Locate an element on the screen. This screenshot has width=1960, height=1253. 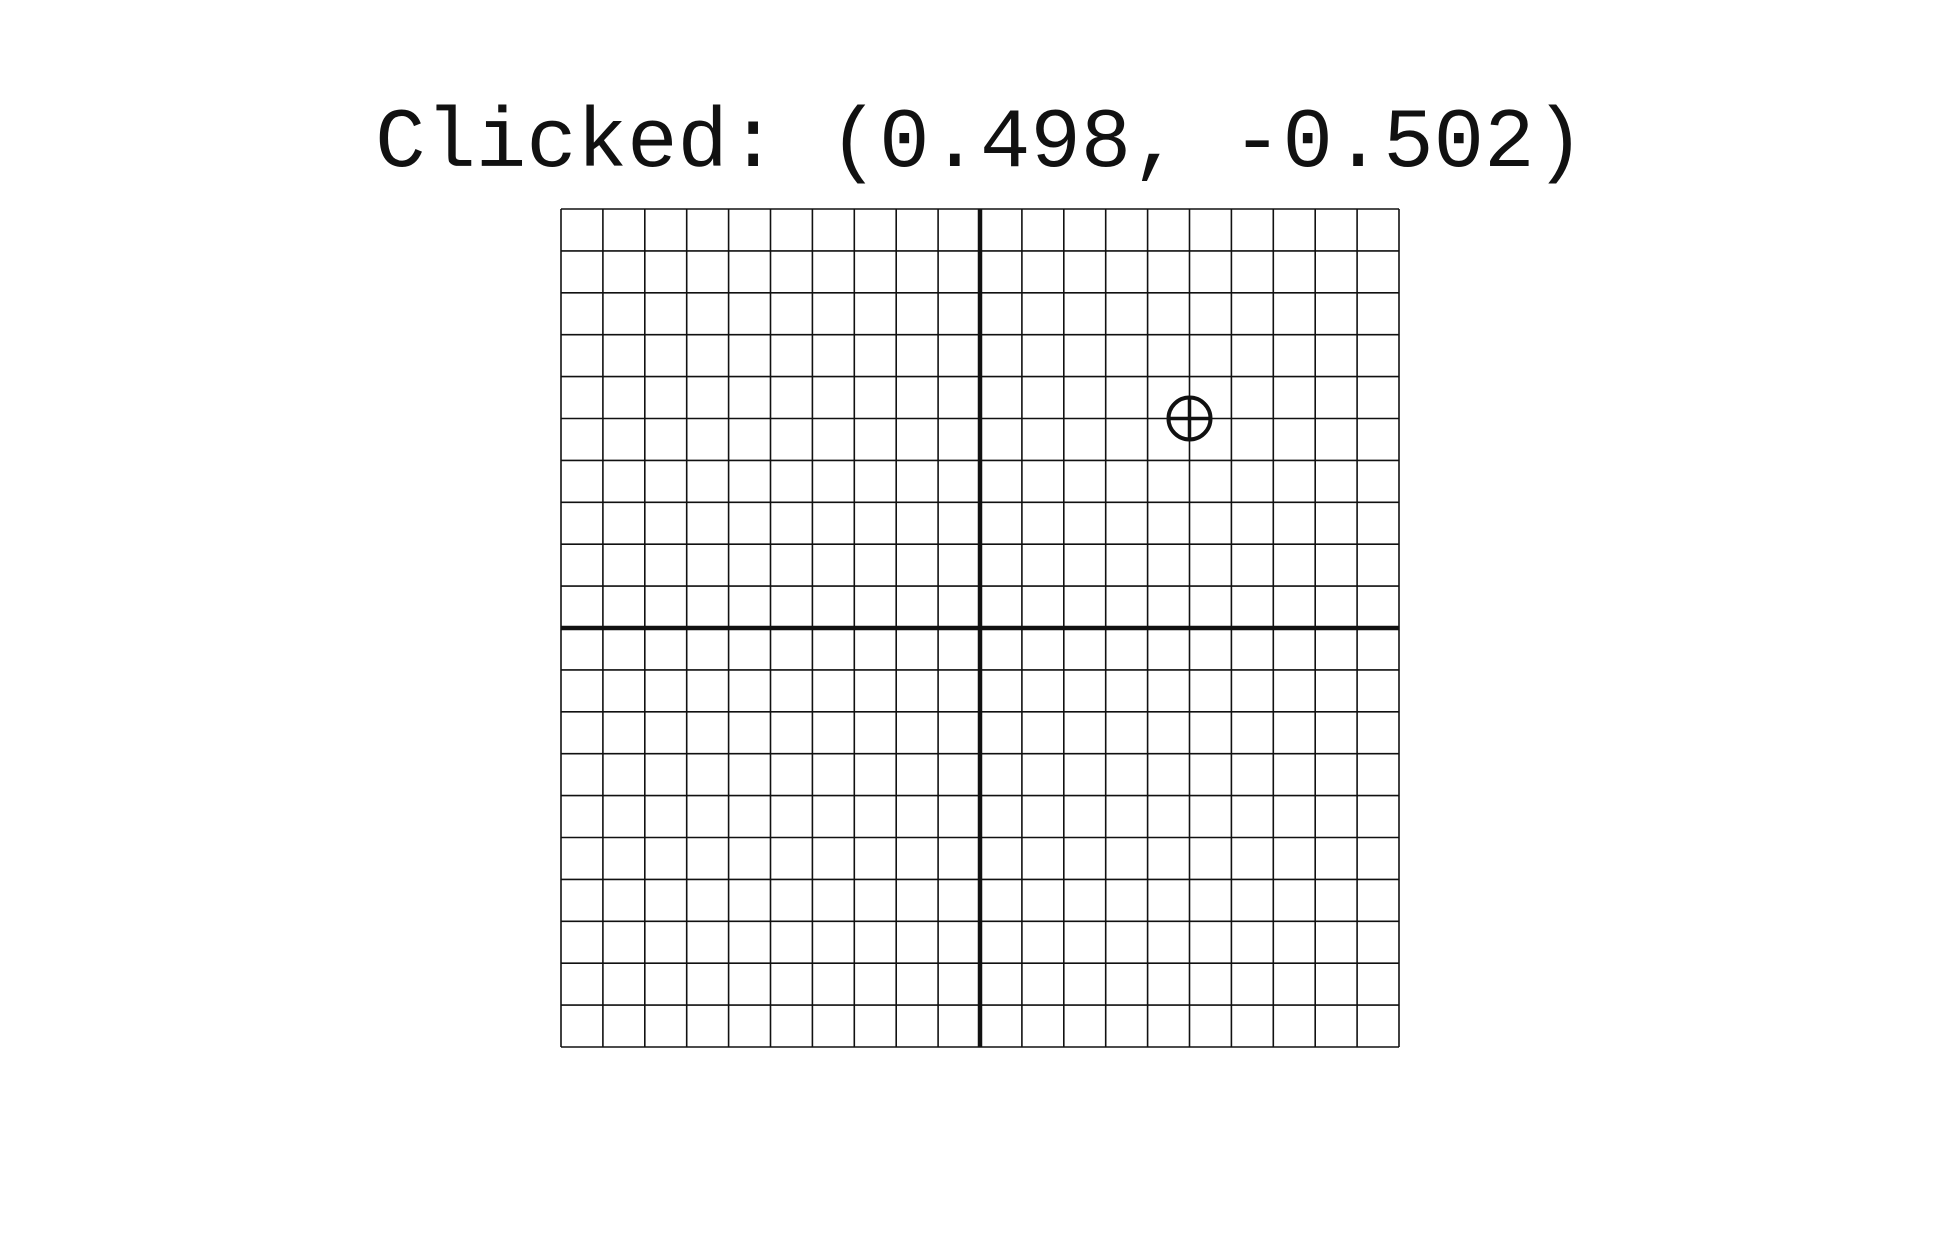
crosshair-circle-icon is located at coordinates (1189, 418).